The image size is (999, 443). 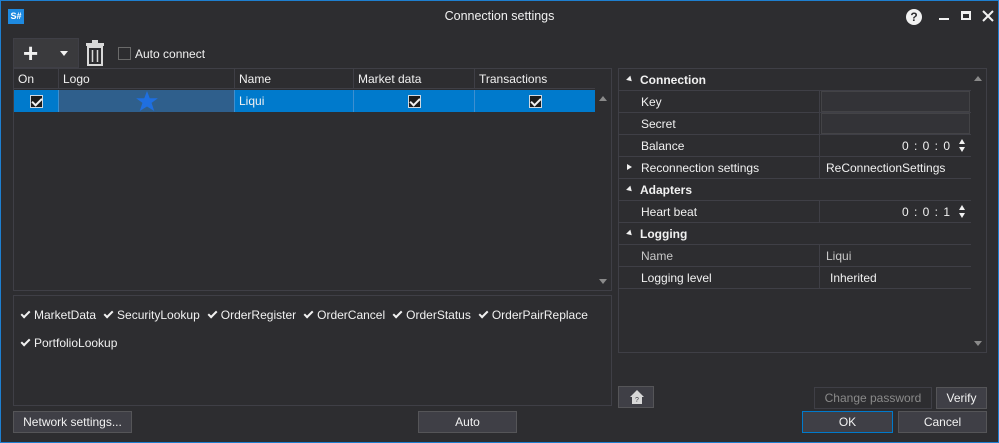 What do you see at coordinates (664, 234) in the screenshot?
I see `category-label: Logging` at bounding box center [664, 234].